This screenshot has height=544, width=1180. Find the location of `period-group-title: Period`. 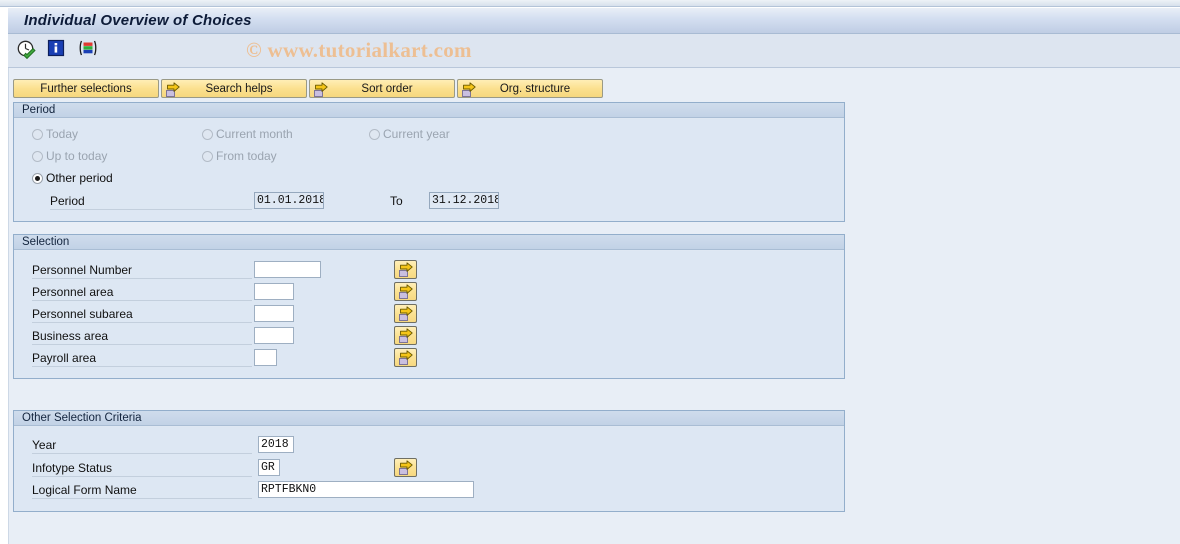

period-group-title: Period is located at coordinates (39, 110).